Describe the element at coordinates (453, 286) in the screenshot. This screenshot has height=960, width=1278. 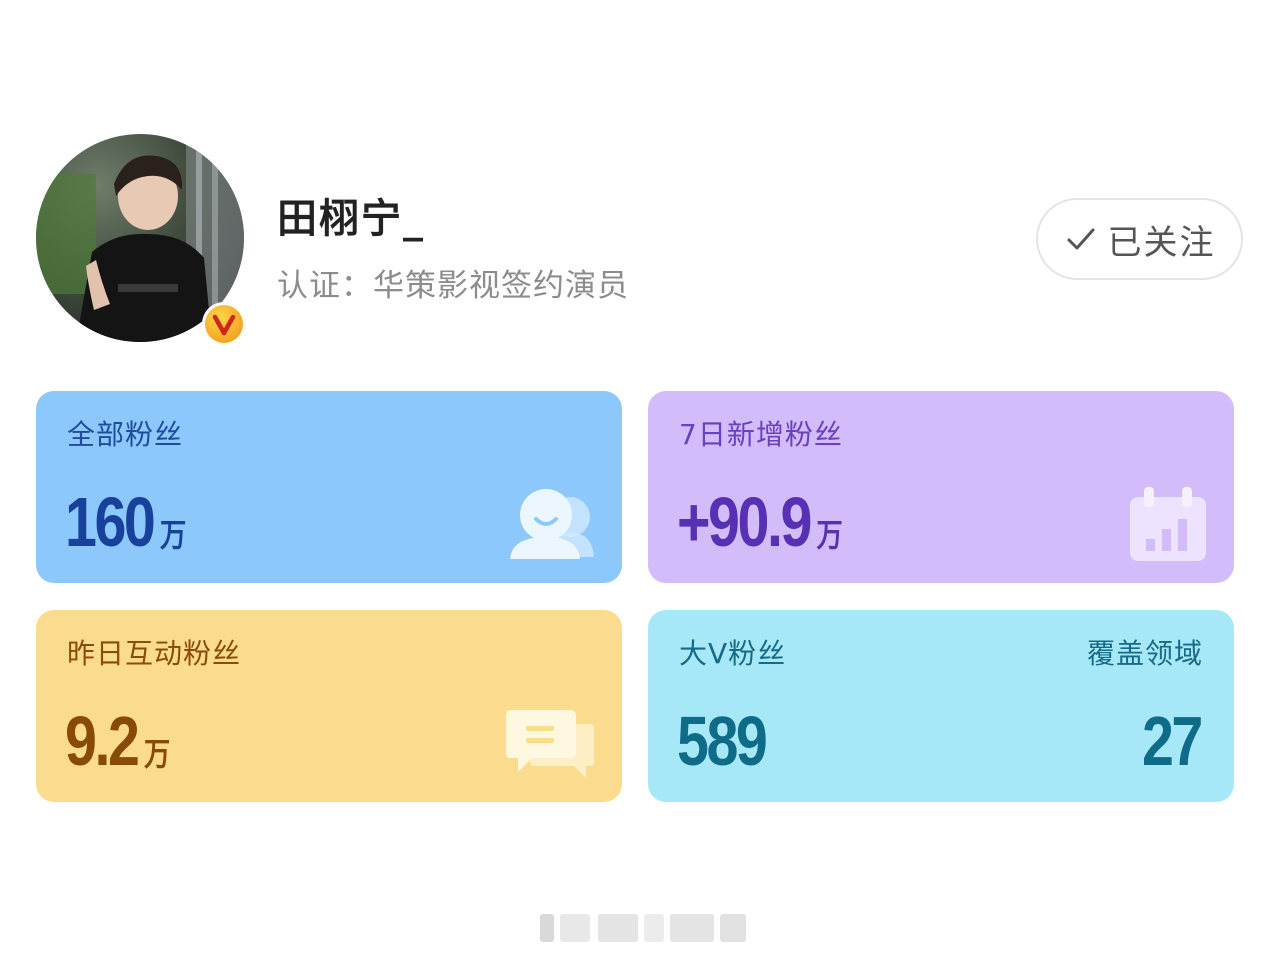
I see `certification-text: 认证：华策影视签约演员` at that location.